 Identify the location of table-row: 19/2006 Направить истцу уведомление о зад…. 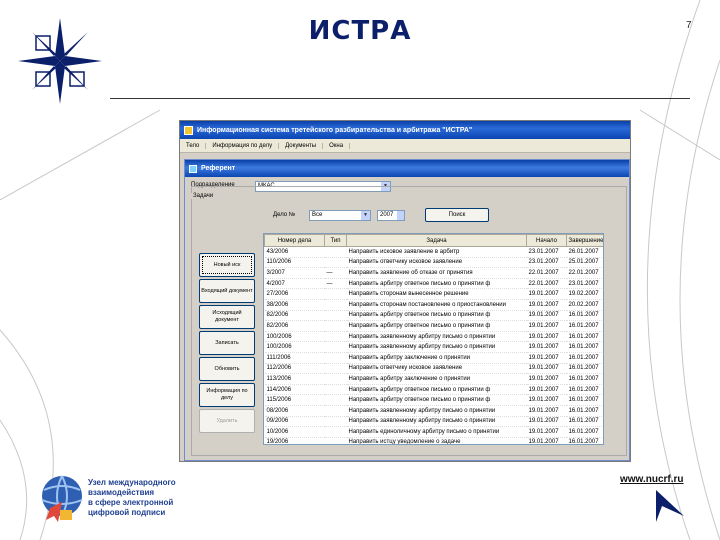
(433, 440).